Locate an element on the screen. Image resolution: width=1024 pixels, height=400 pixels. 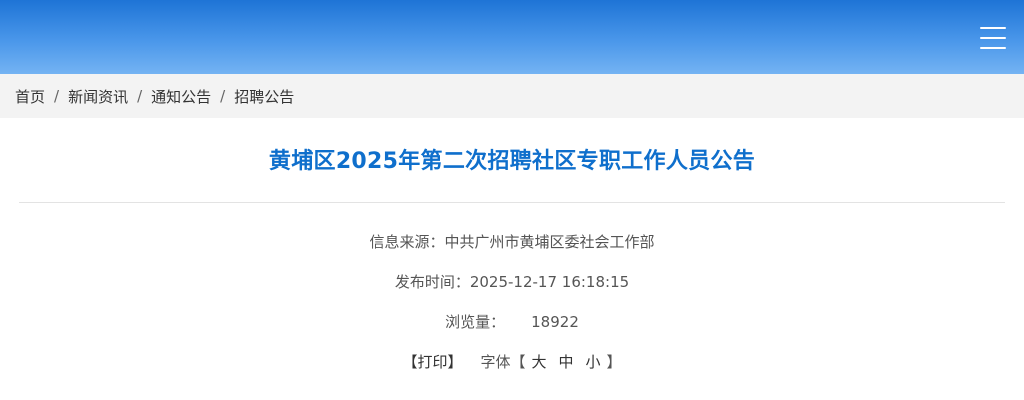
article-title: 黄埔区2025年第二次招聘社区专职工作人员公告 is located at coordinates (512, 161).